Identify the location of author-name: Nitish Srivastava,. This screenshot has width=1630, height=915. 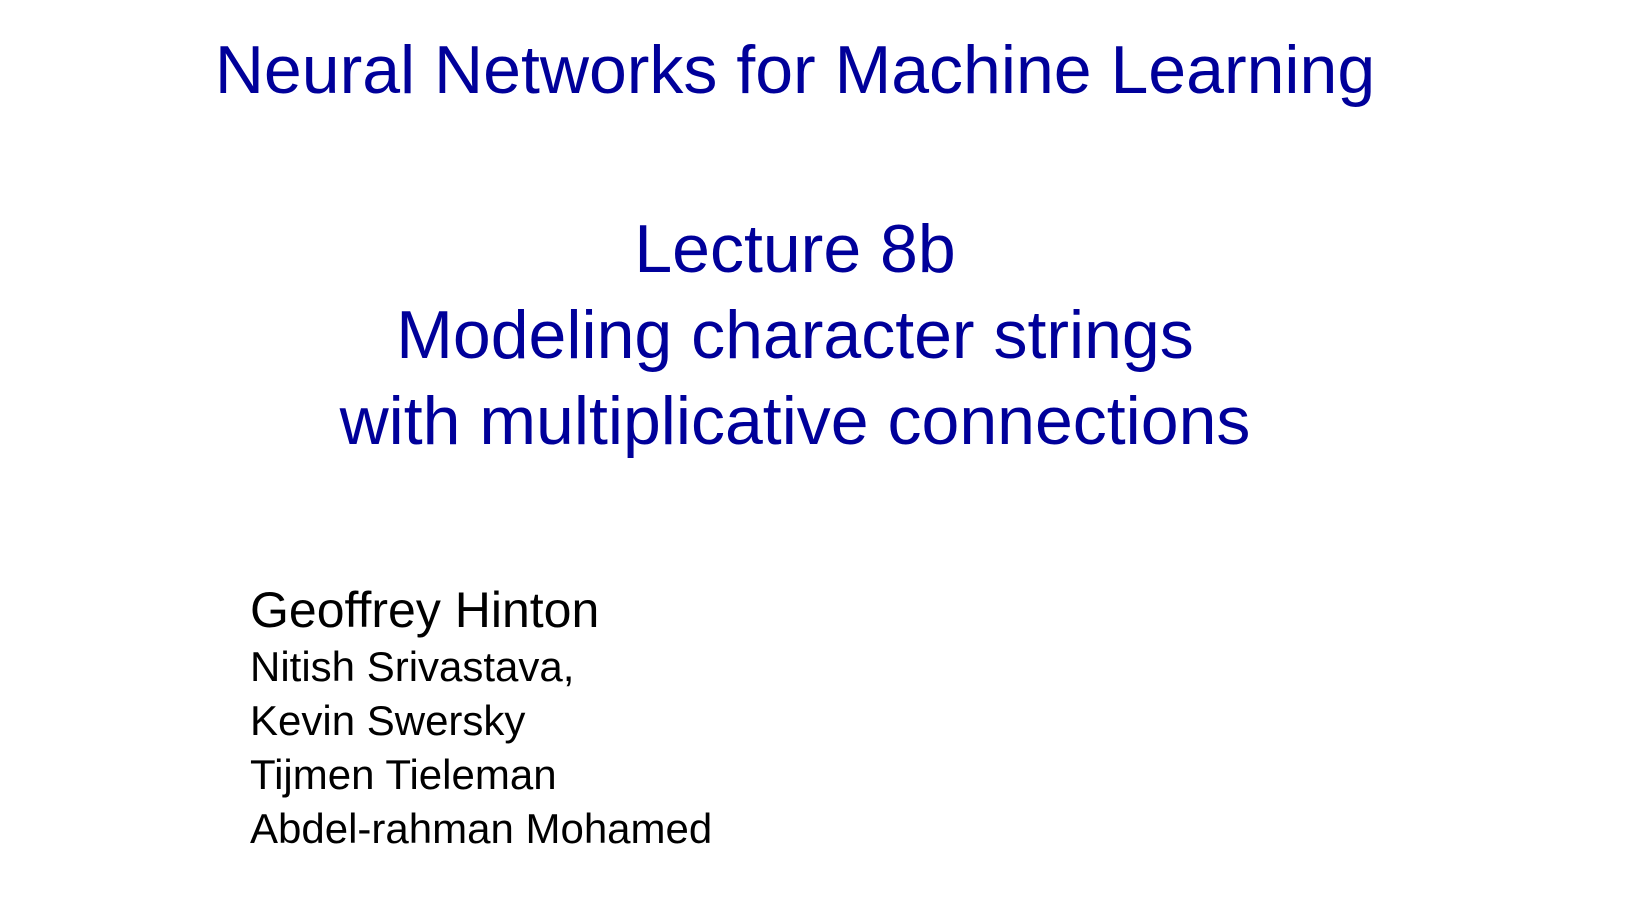
(412, 666).